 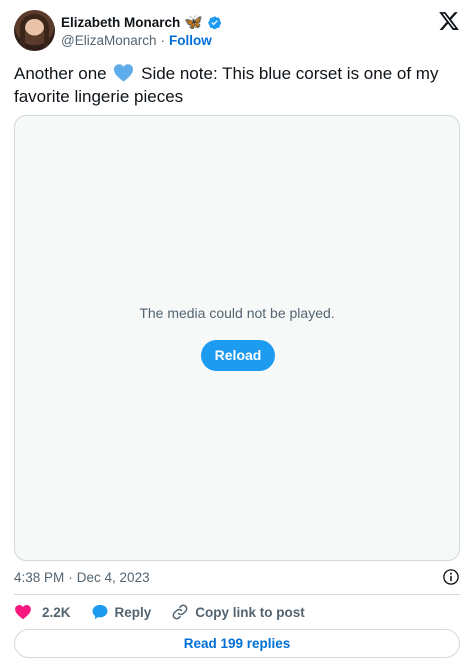 I want to click on butterfly-emoji: 🦋, so click(x=193, y=21).